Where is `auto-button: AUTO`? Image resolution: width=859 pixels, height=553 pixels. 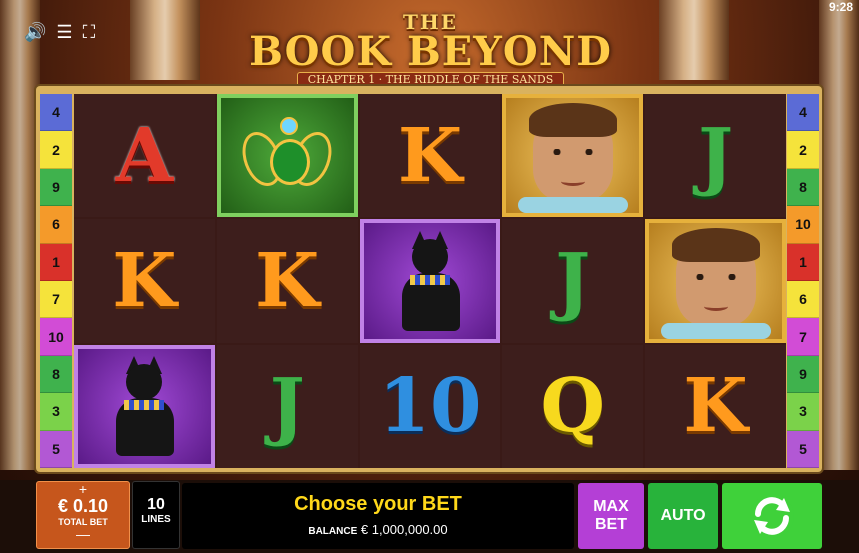
auto-button: AUTO is located at coordinates (683, 516).